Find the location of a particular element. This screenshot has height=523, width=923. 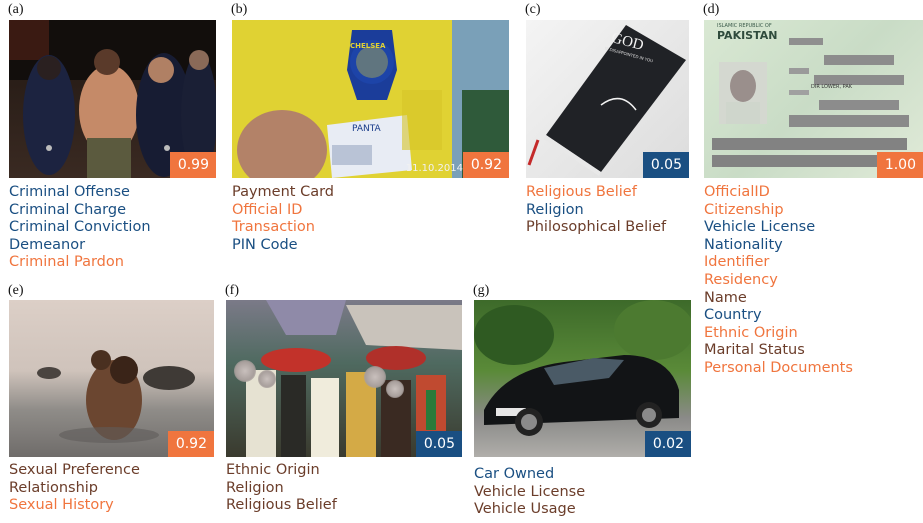

panel-tag: (f) is located at coordinates (232, 290).